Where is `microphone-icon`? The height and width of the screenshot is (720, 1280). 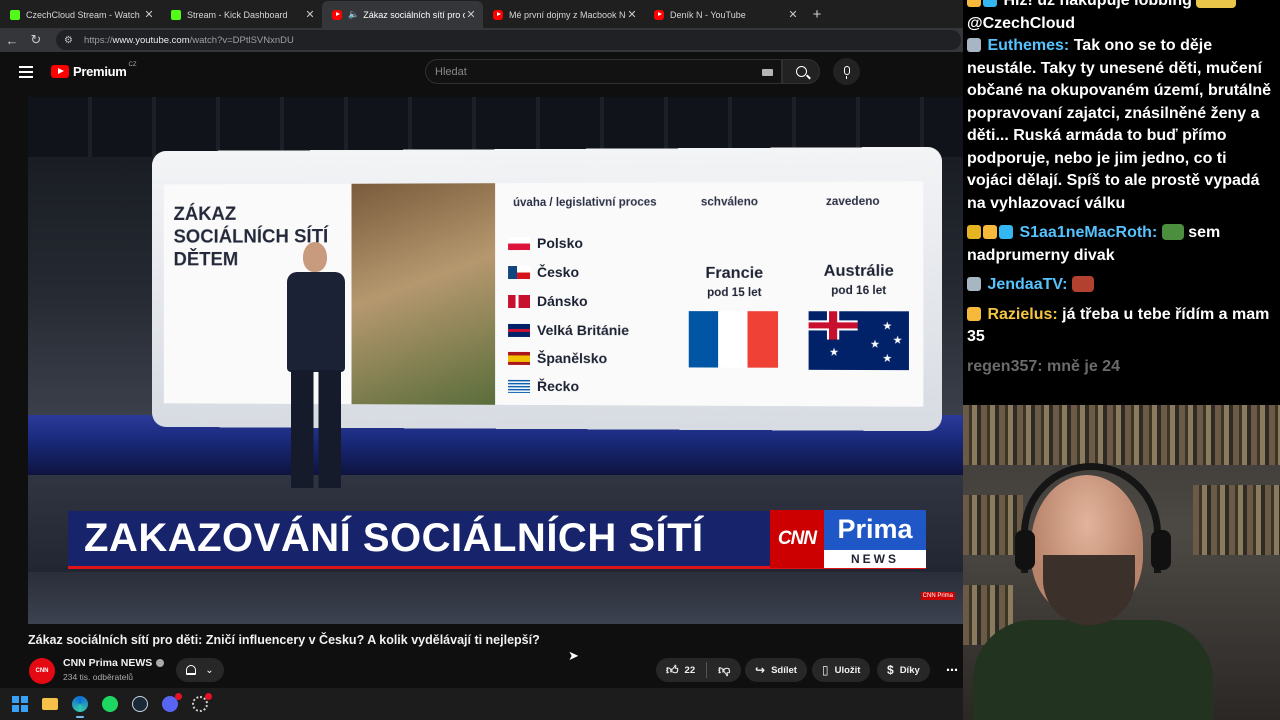
microphone-icon is located at coordinates (846, 72).